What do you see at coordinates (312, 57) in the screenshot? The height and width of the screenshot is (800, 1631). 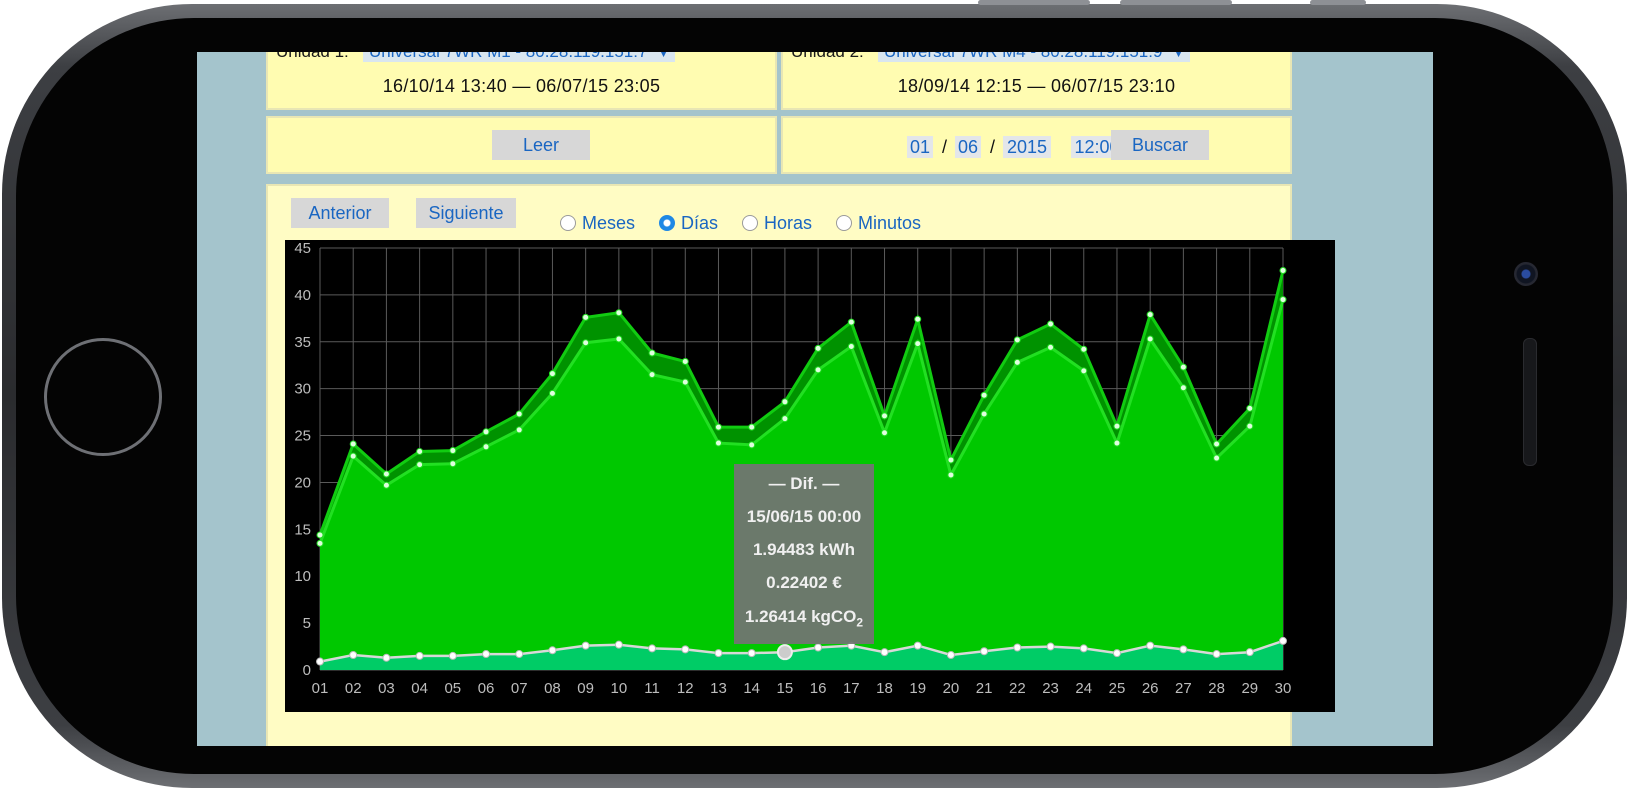 I see `unit1-label: Unidad 1:` at bounding box center [312, 57].